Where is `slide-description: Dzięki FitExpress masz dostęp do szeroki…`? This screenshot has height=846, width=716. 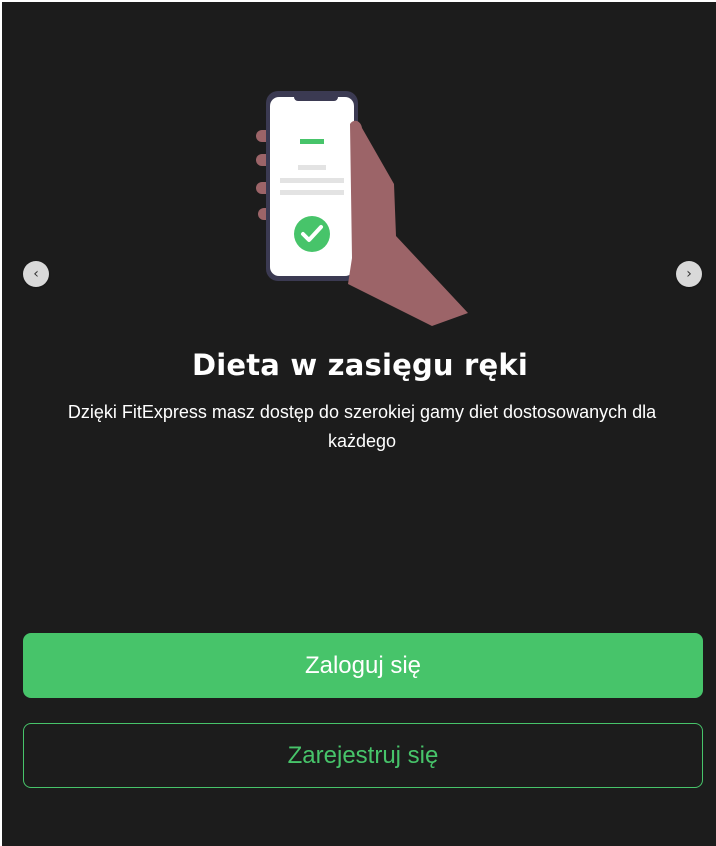
slide-description: Dzięki FitExpress masz dostęp do szeroki… is located at coordinates (362, 426).